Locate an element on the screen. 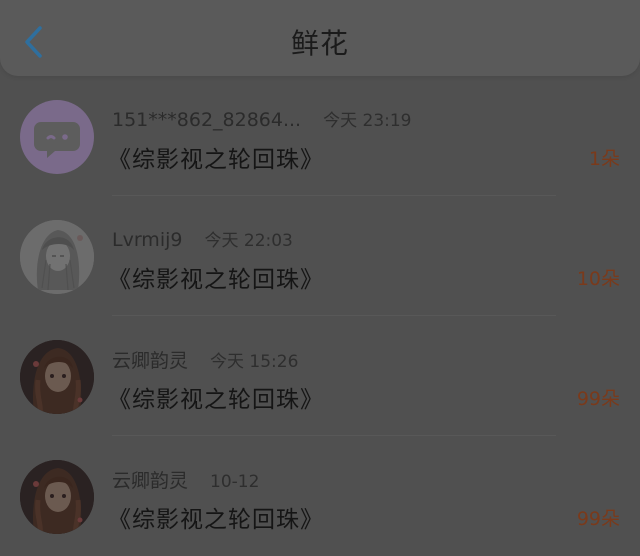 Image resolution: width=640 pixels, height=556 pixels. page-title: 鲜花 is located at coordinates (319, 43).